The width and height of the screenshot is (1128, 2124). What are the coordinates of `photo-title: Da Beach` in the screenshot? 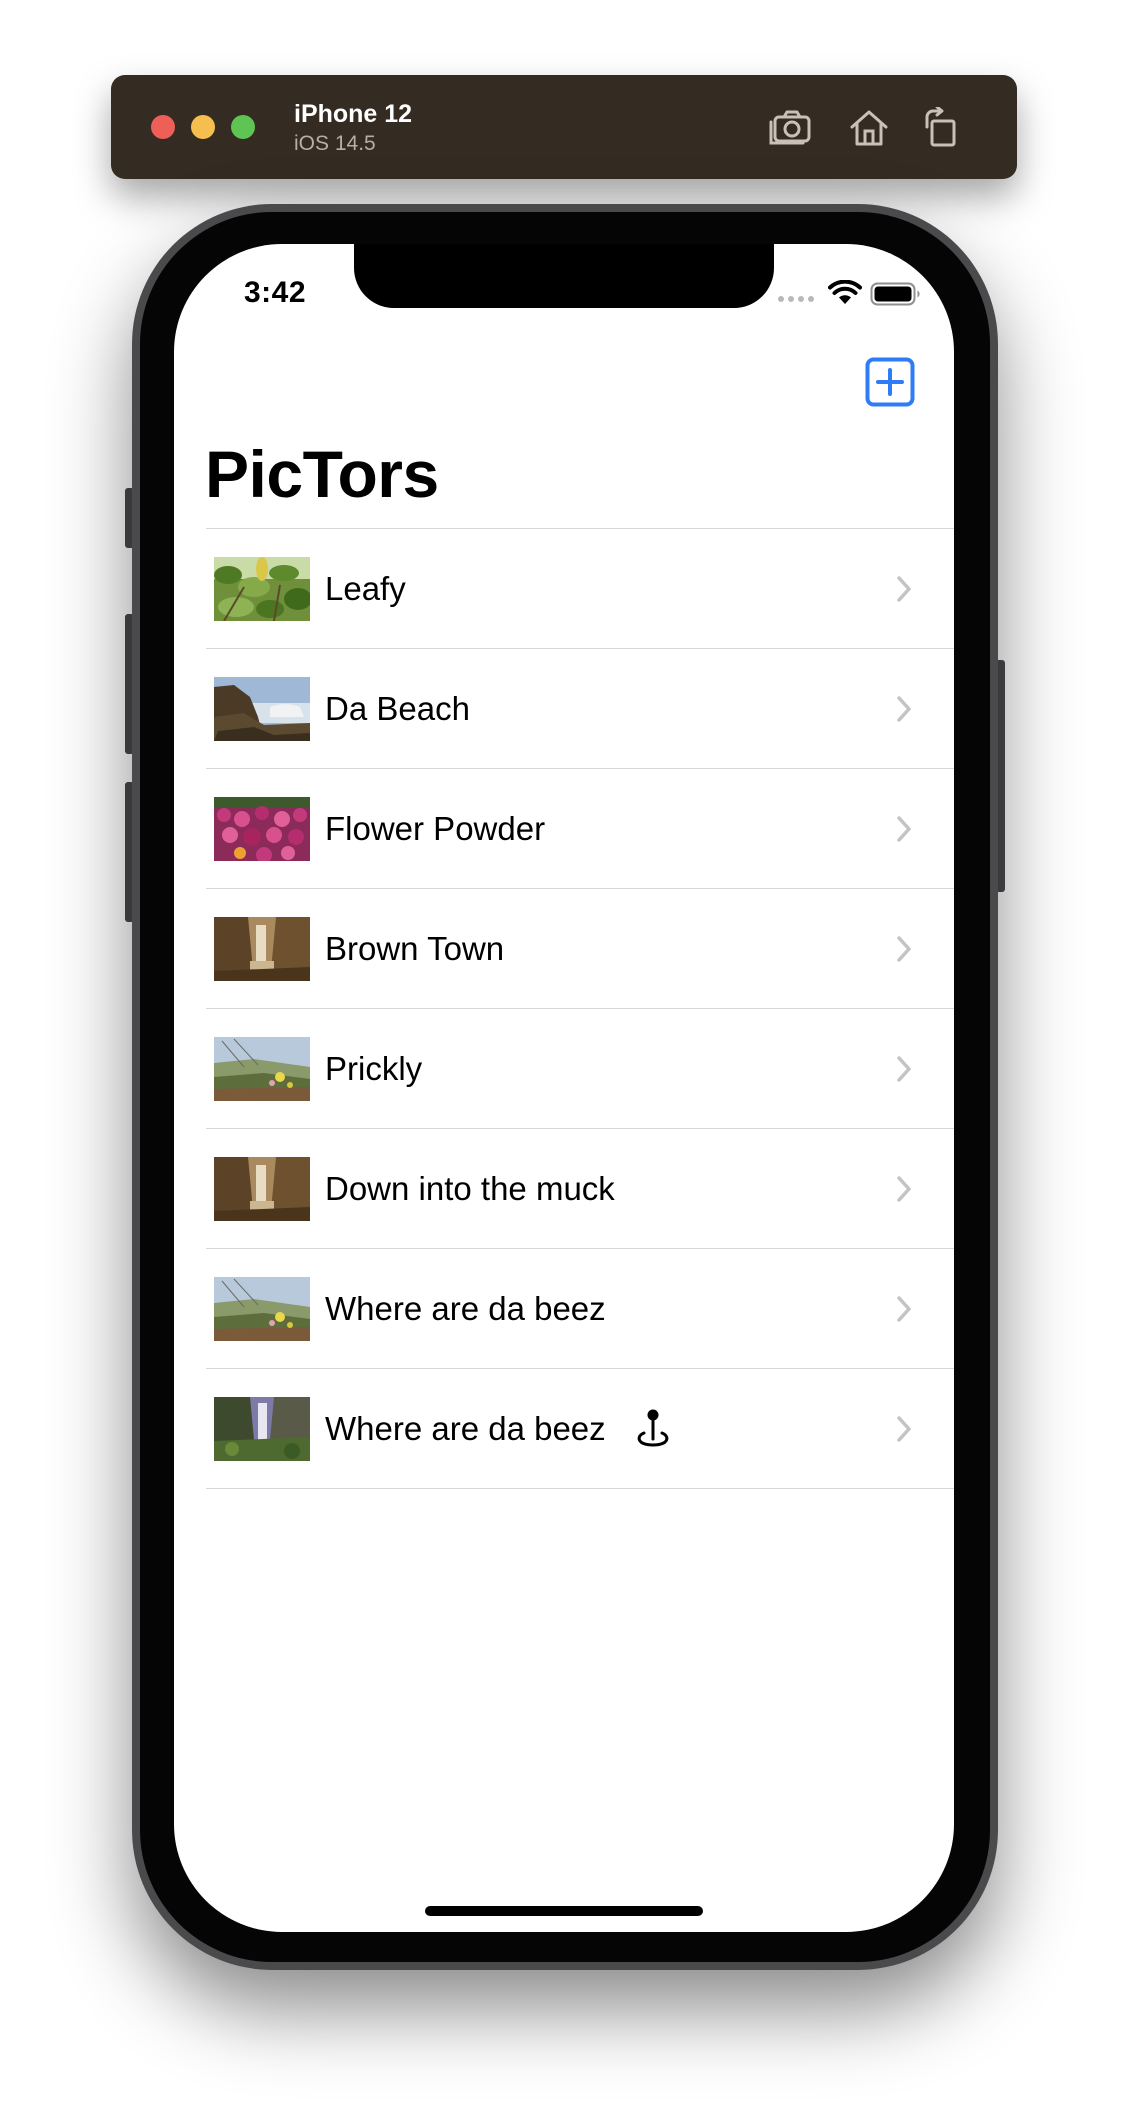 It's located at (397, 708).